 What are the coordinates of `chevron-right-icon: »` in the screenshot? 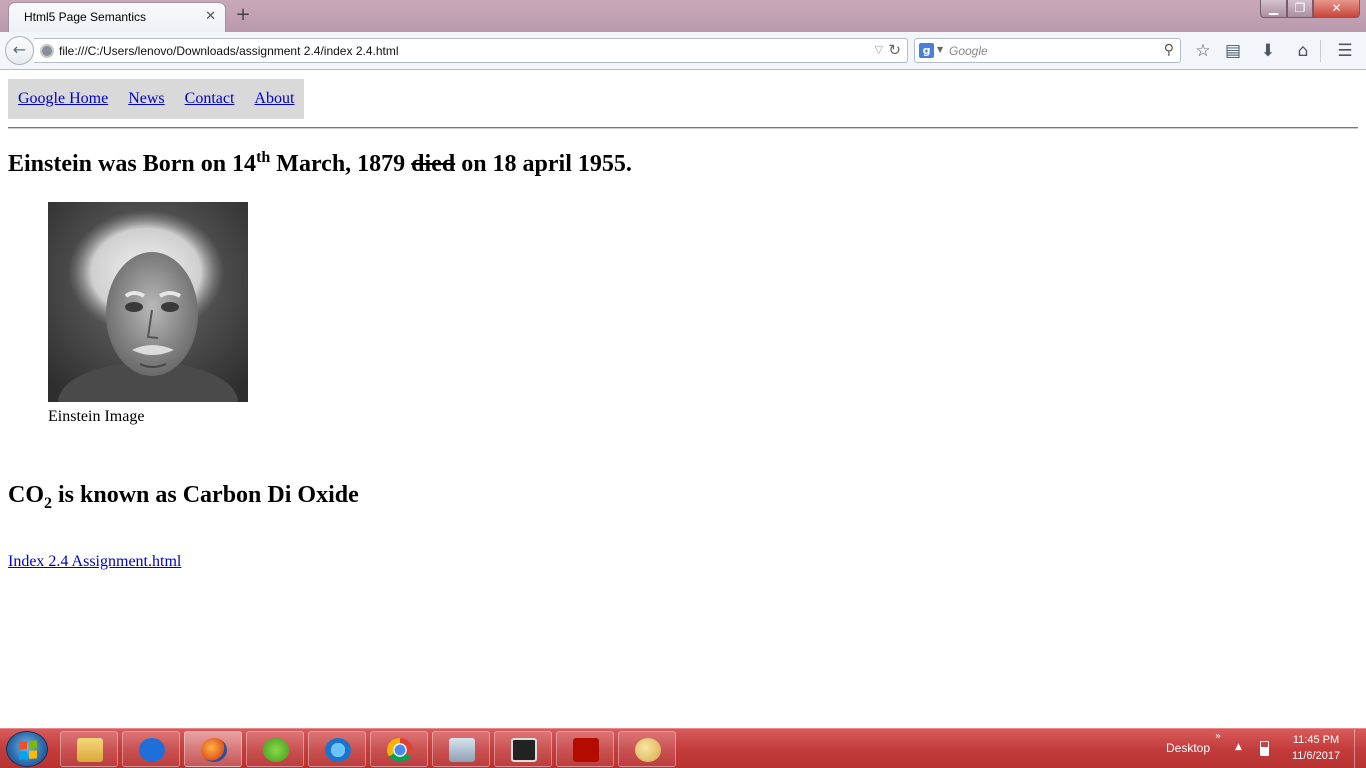 It's located at (1218, 736).